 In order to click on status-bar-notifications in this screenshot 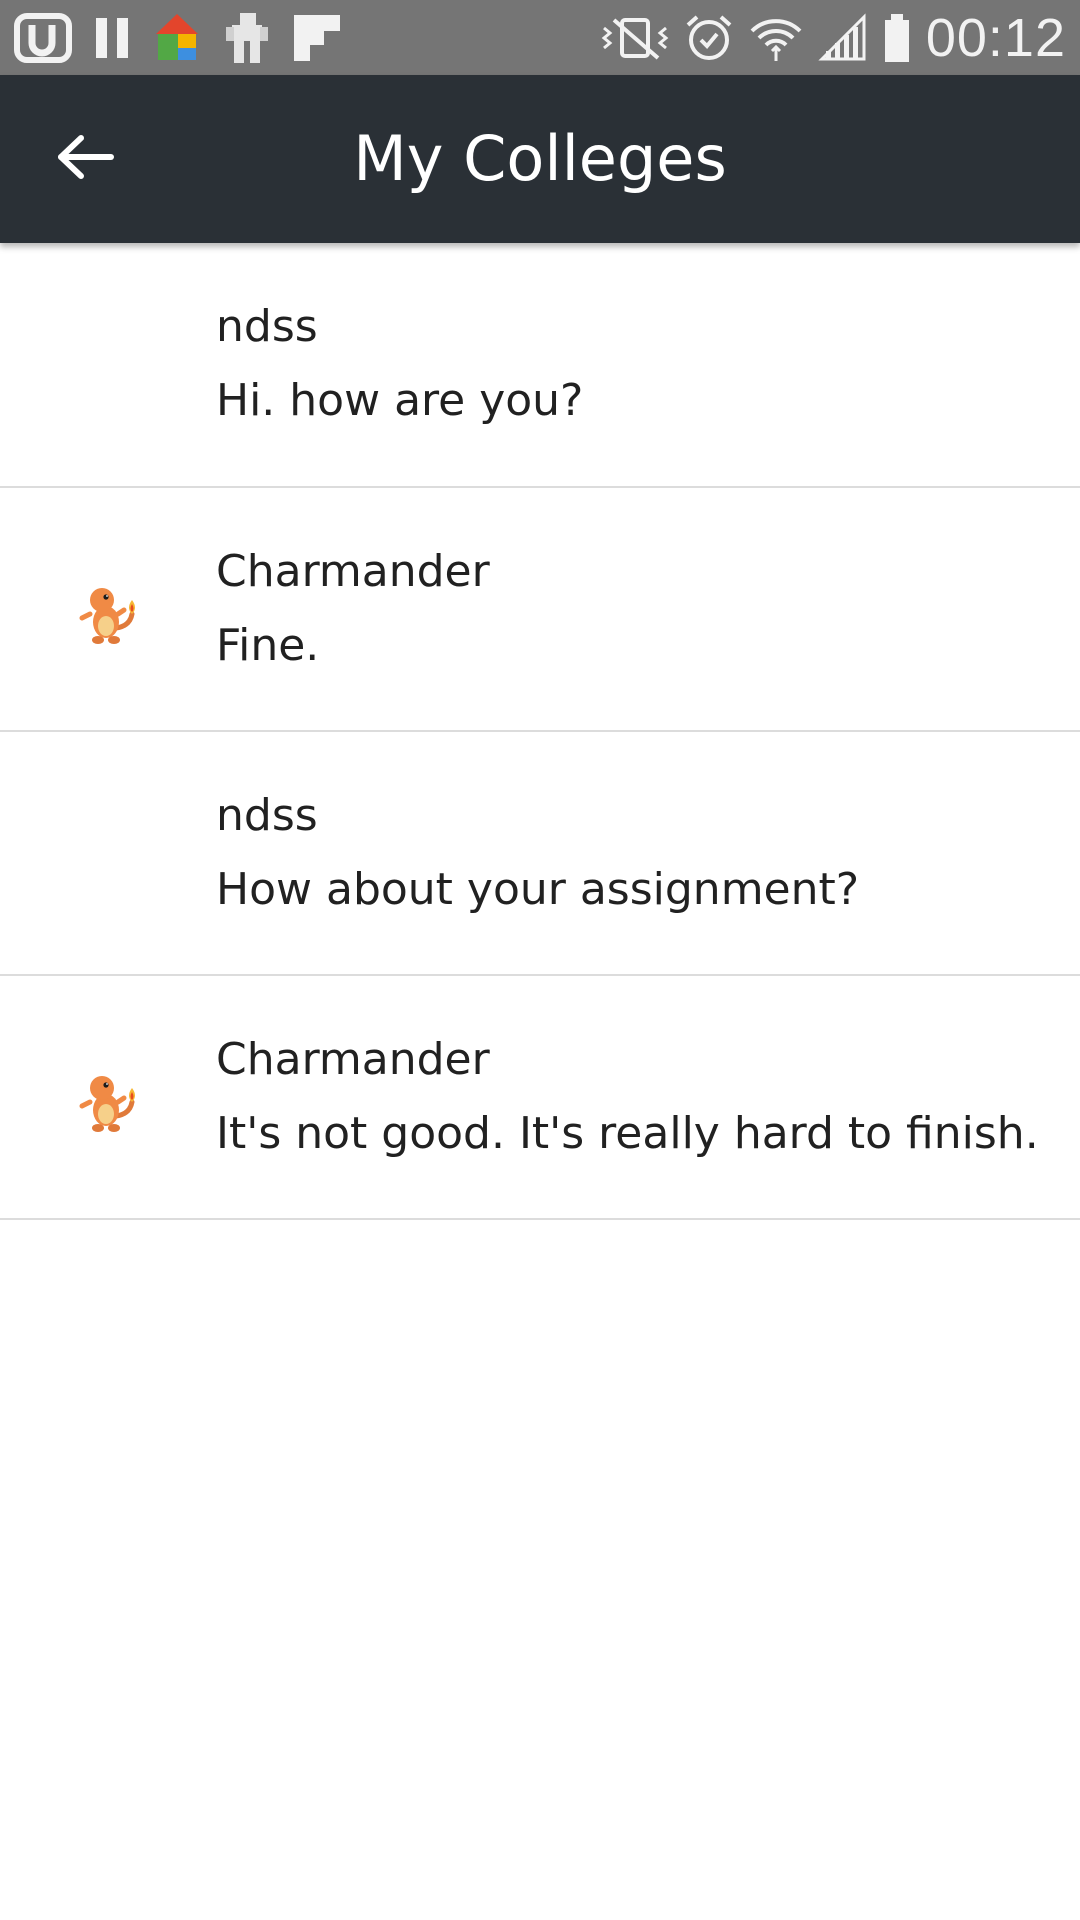, I will do `click(178, 38)`.